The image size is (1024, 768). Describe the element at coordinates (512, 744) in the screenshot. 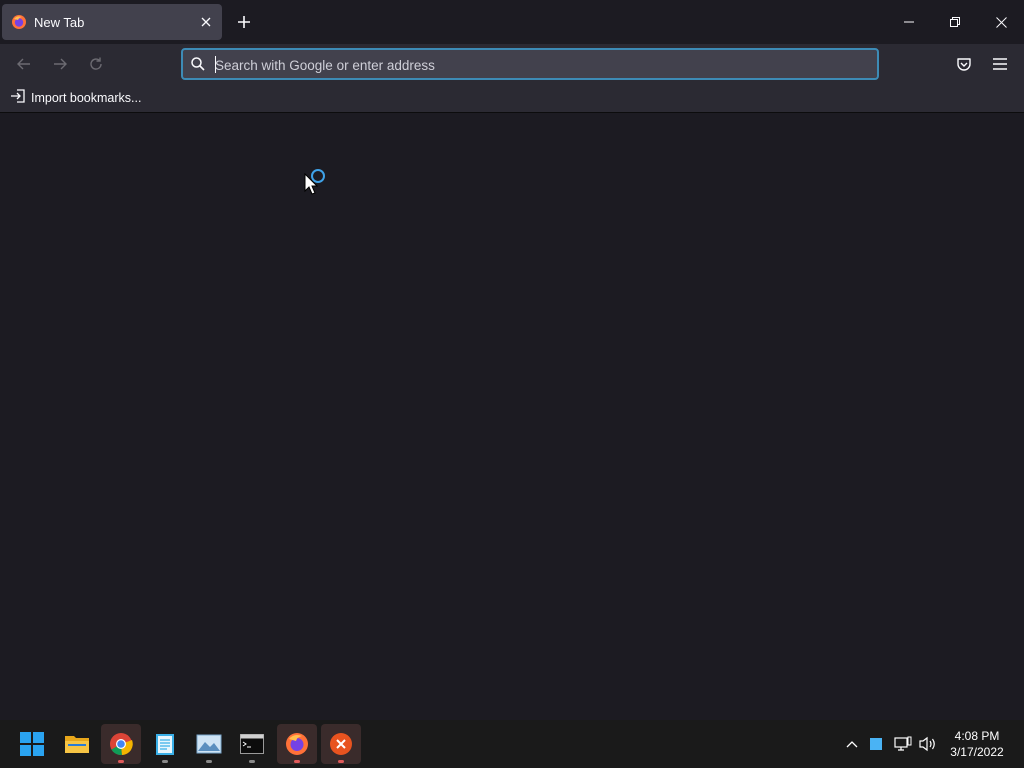

I see `taskbar: 4:08 PM 3/17/2022` at that location.